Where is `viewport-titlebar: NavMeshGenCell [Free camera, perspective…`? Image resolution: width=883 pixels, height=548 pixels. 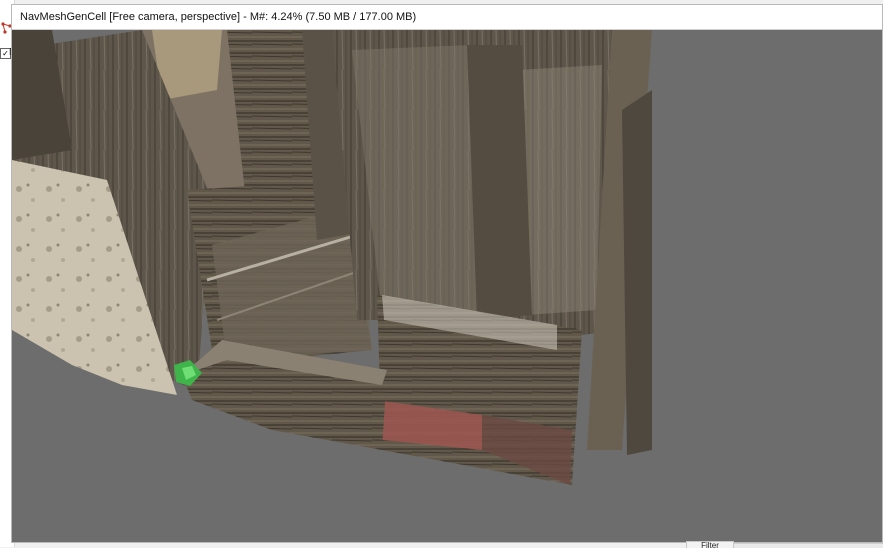 viewport-titlebar: NavMeshGenCell [Free camera, perspective… is located at coordinates (447, 17).